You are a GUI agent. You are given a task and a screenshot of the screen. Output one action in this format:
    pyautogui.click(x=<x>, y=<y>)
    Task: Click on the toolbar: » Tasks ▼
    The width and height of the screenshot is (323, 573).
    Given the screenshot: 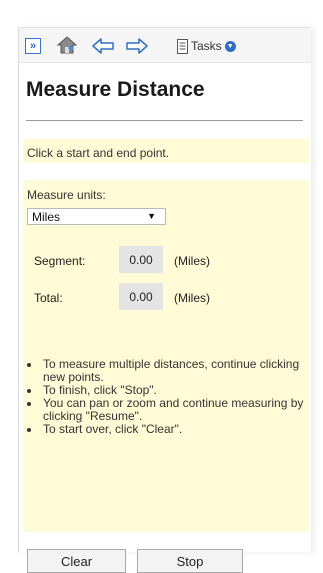 What is the action you would take?
    pyautogui.click(x=165, y=45)
    